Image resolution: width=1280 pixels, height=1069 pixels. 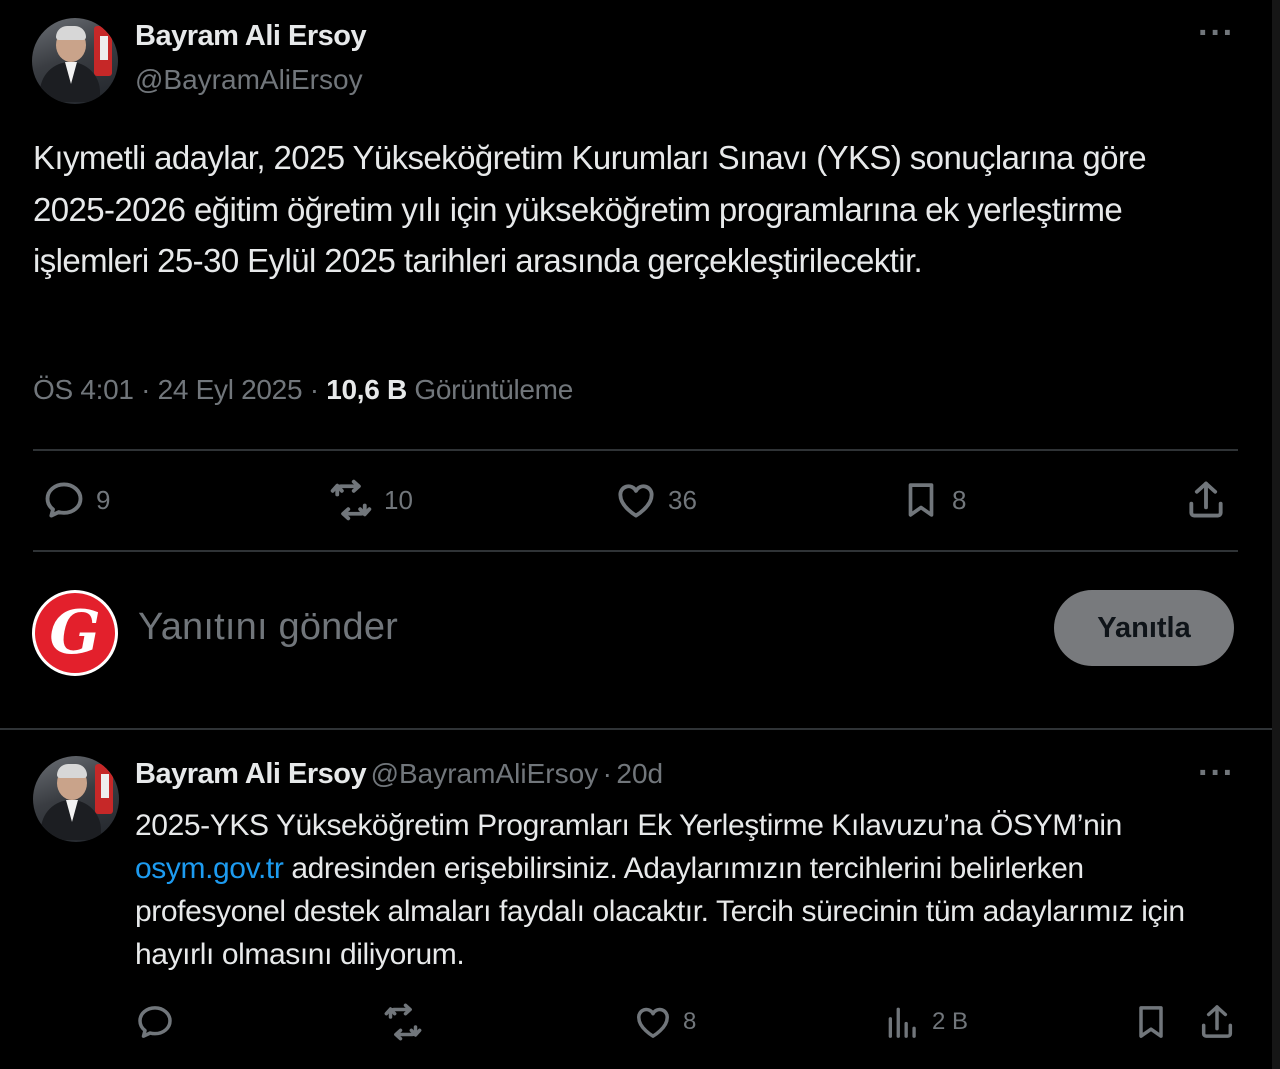 What do you see at coordinates (655, 500) in the screenshot?
I see `like-button: 36` at bounding box center [655, 500].